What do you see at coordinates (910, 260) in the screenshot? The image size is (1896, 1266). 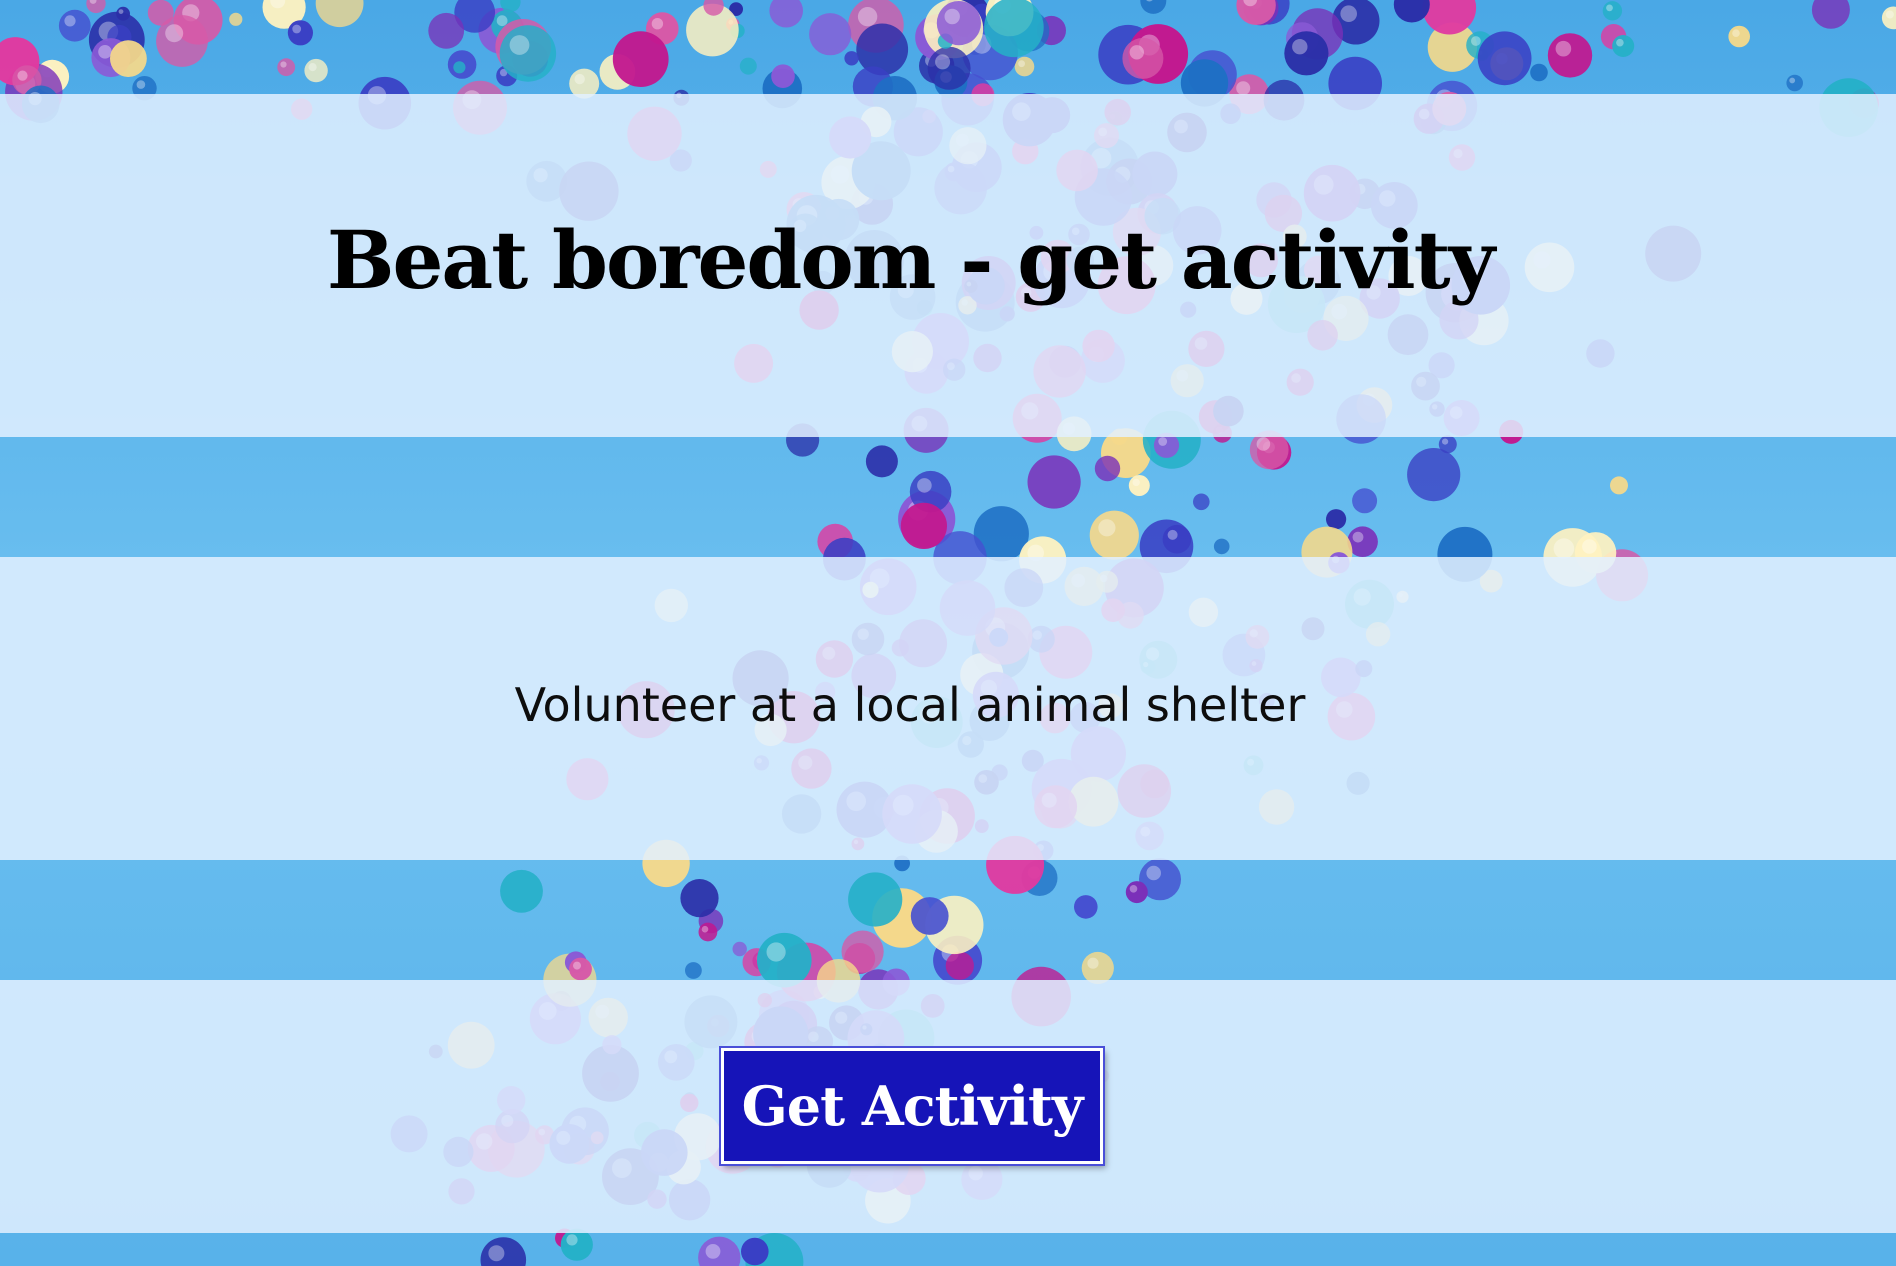 I see `page-title: Beat boredom - get activity` at bounding box center [910, 260].